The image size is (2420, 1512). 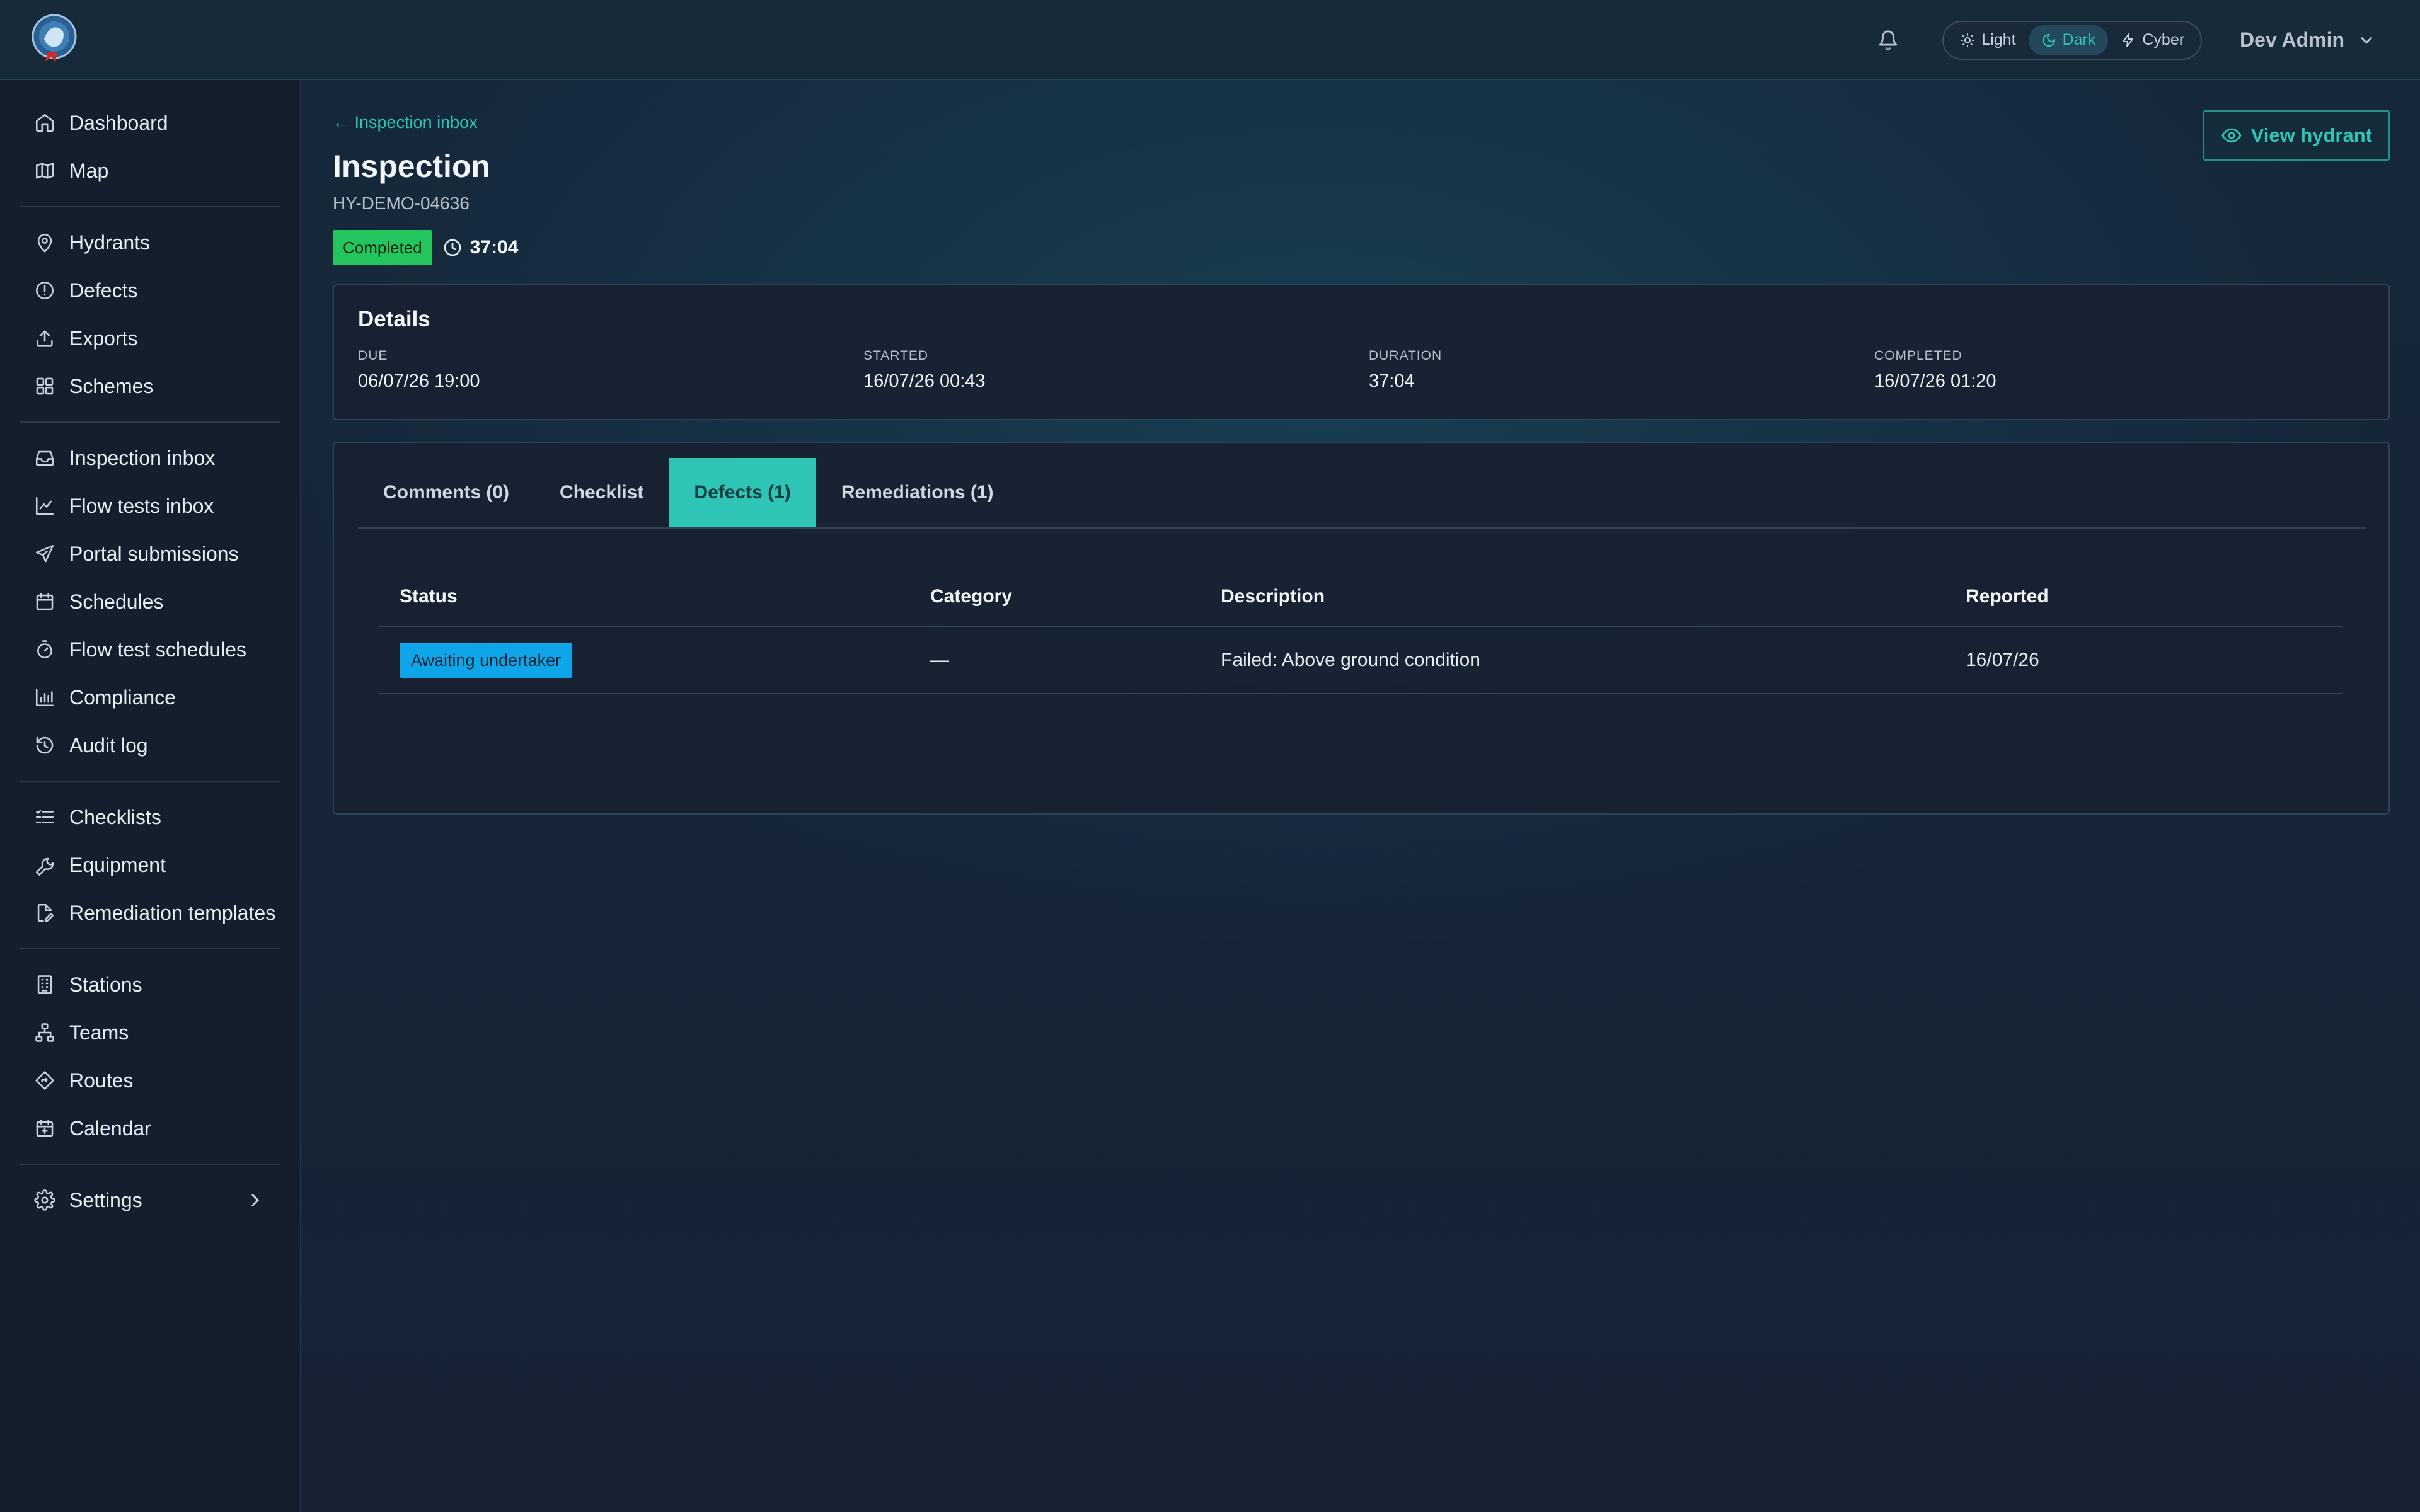 I want to click on sidebar-item-label: Flow tests inbox, so click(x=142, y=505).